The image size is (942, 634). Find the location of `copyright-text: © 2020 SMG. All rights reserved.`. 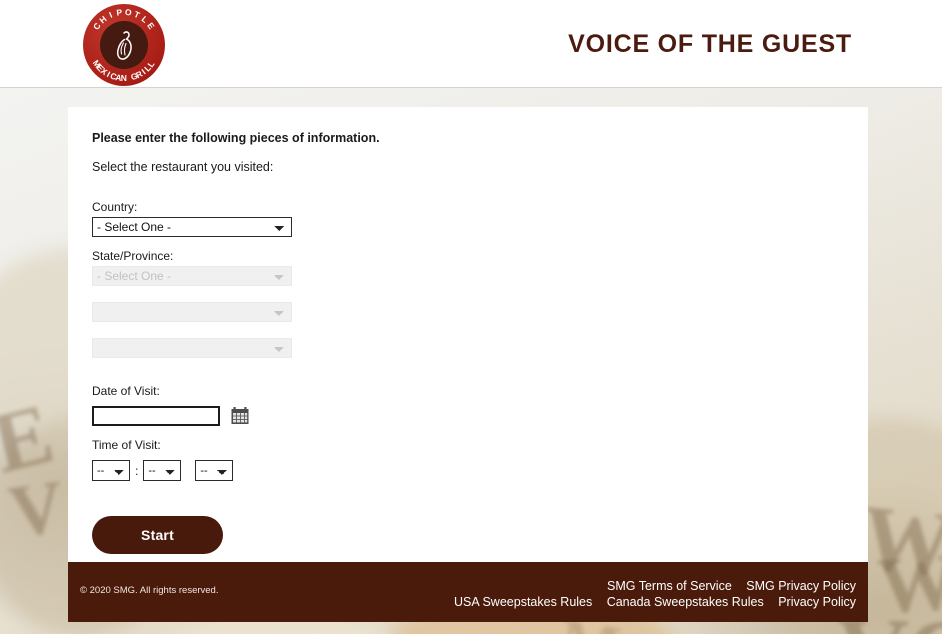

copyright-text: © 2020 SMG. All rights reserved. is located at coordinates (149, 590).